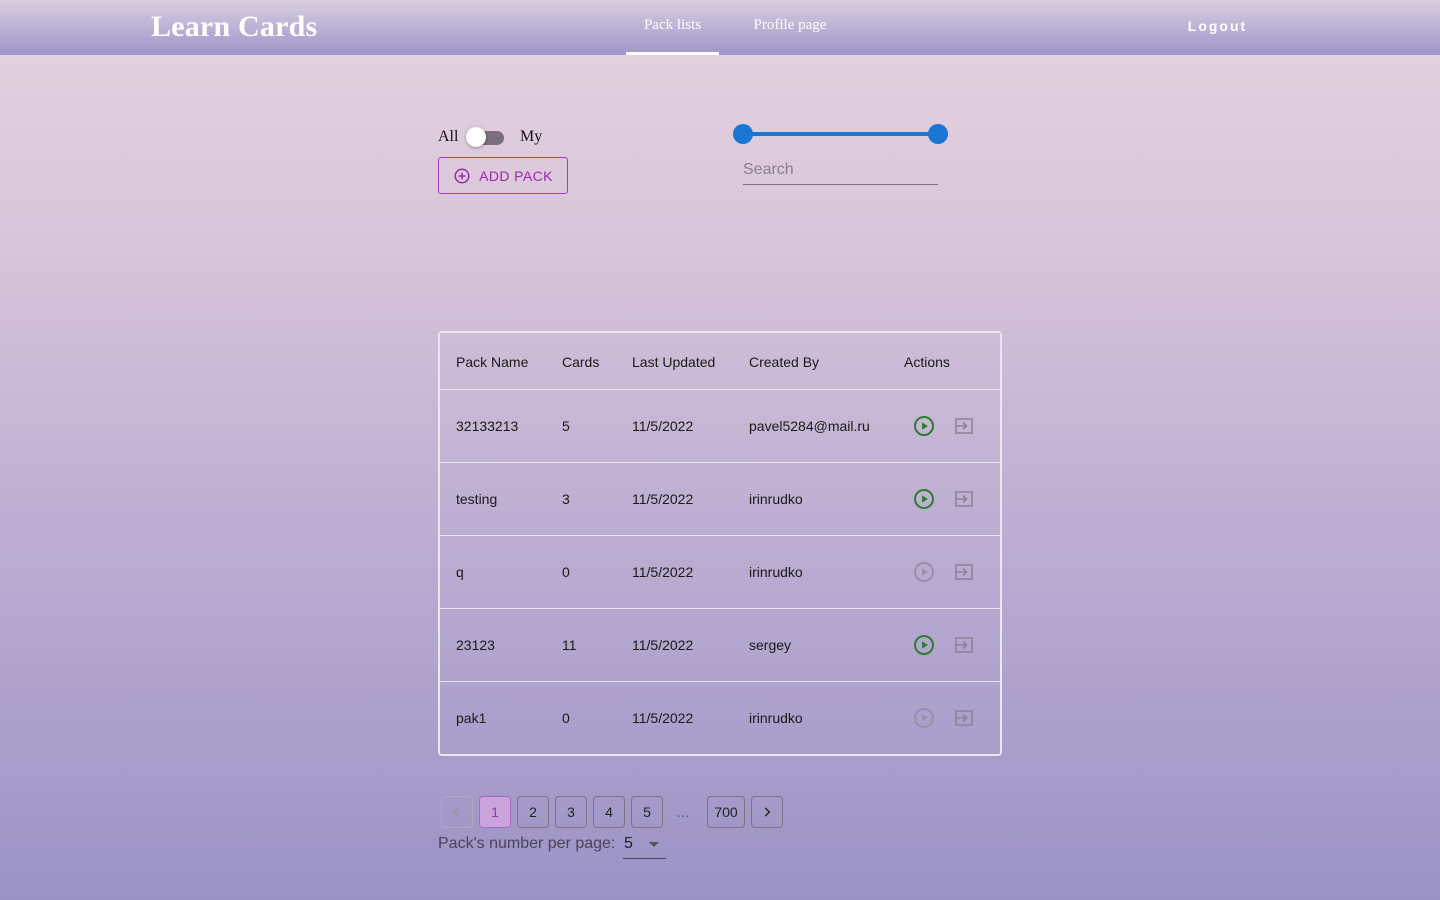 The width and height of the screenshot is (1440, 900). What do you see at coordinates (516, 175) in the screenshot?
I see `add-pack-label: ADD PACK` at bounding box center [516, 175].